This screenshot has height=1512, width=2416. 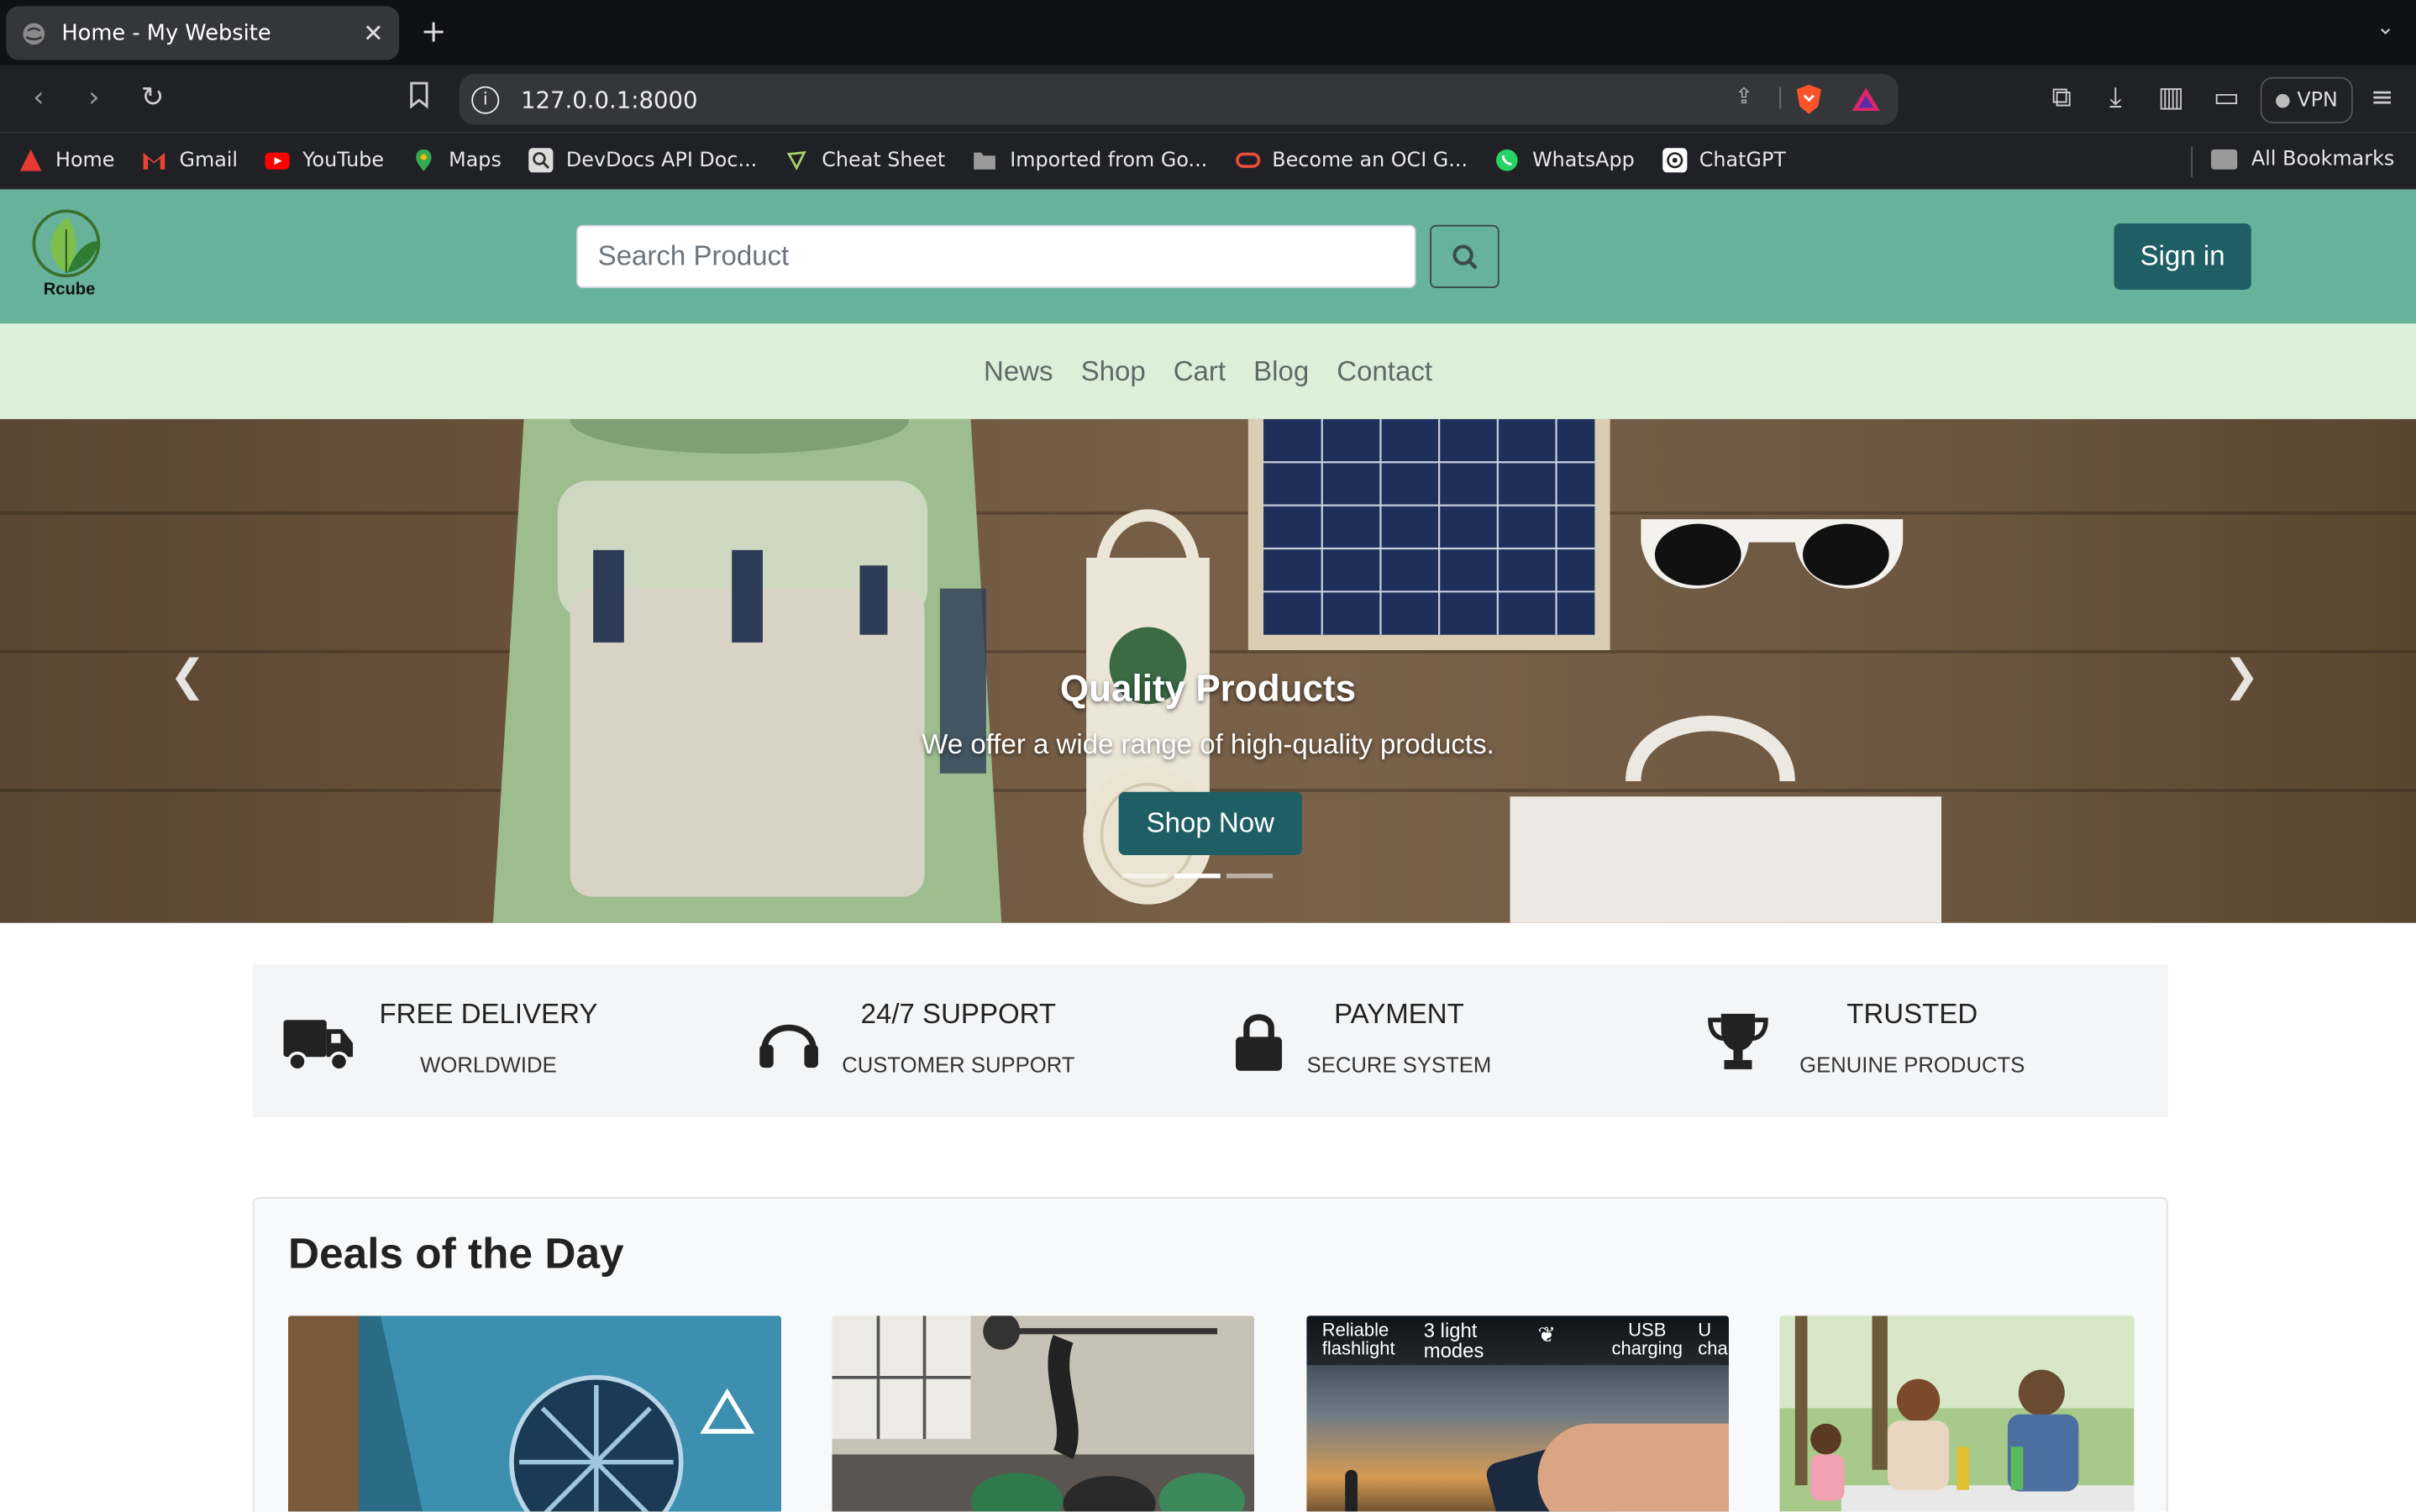 I want to click on deals-title: Deals of the Day, so click(x=455, y=1253).